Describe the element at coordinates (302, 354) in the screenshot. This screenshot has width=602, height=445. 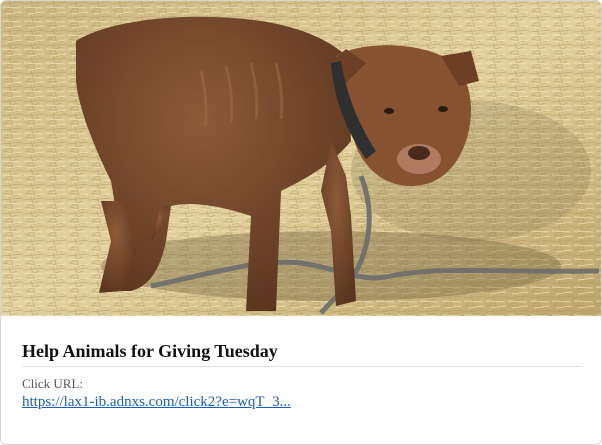
I see `ad-title: Help Animals for Giving Tuesday` at that location.